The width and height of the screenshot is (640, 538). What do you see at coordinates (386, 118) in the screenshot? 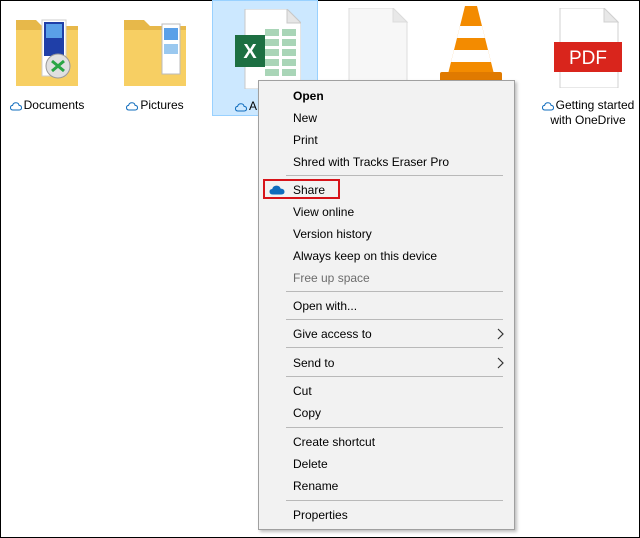
I see `menu-item-new: New` at bounding box center [386, 118].